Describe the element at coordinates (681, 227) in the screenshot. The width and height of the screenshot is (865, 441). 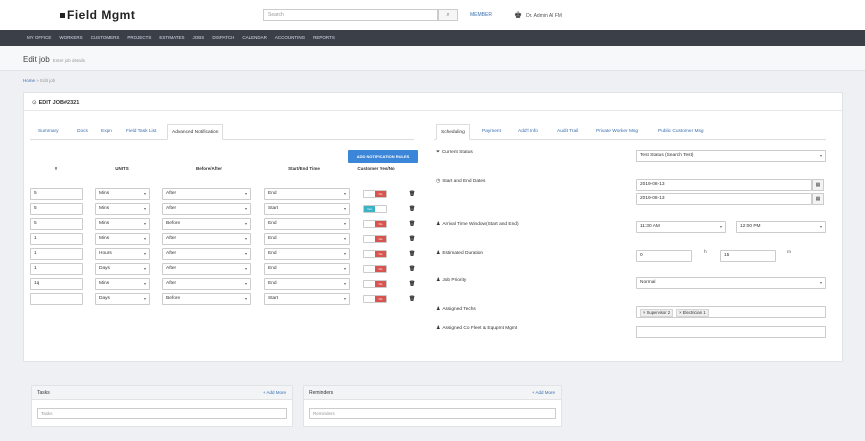
I see `arrival-start-select: 11:30 AM ▾` at that location.